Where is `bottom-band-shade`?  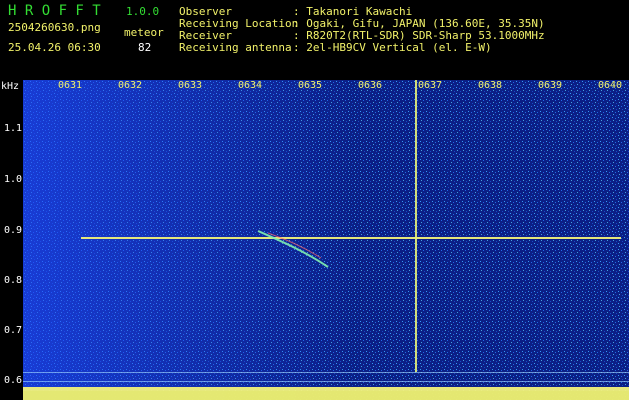
bottom-band-shade is located at coordinates (326, 395).